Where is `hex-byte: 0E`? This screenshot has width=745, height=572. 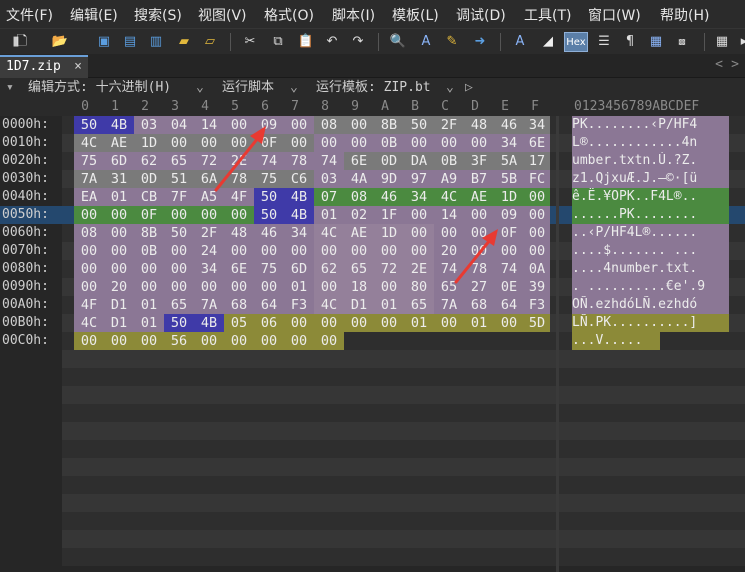
hex-byte: 0E is located at coordinates (509, 287).